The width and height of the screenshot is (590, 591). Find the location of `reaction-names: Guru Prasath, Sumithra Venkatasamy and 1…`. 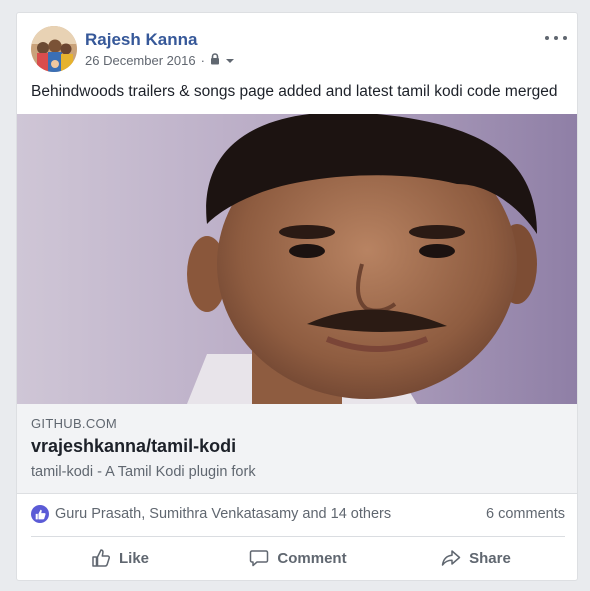

reaction-names: Guru Prasath, Sumithra Venkatasamy and 1… is located at coordinates (223, 514).